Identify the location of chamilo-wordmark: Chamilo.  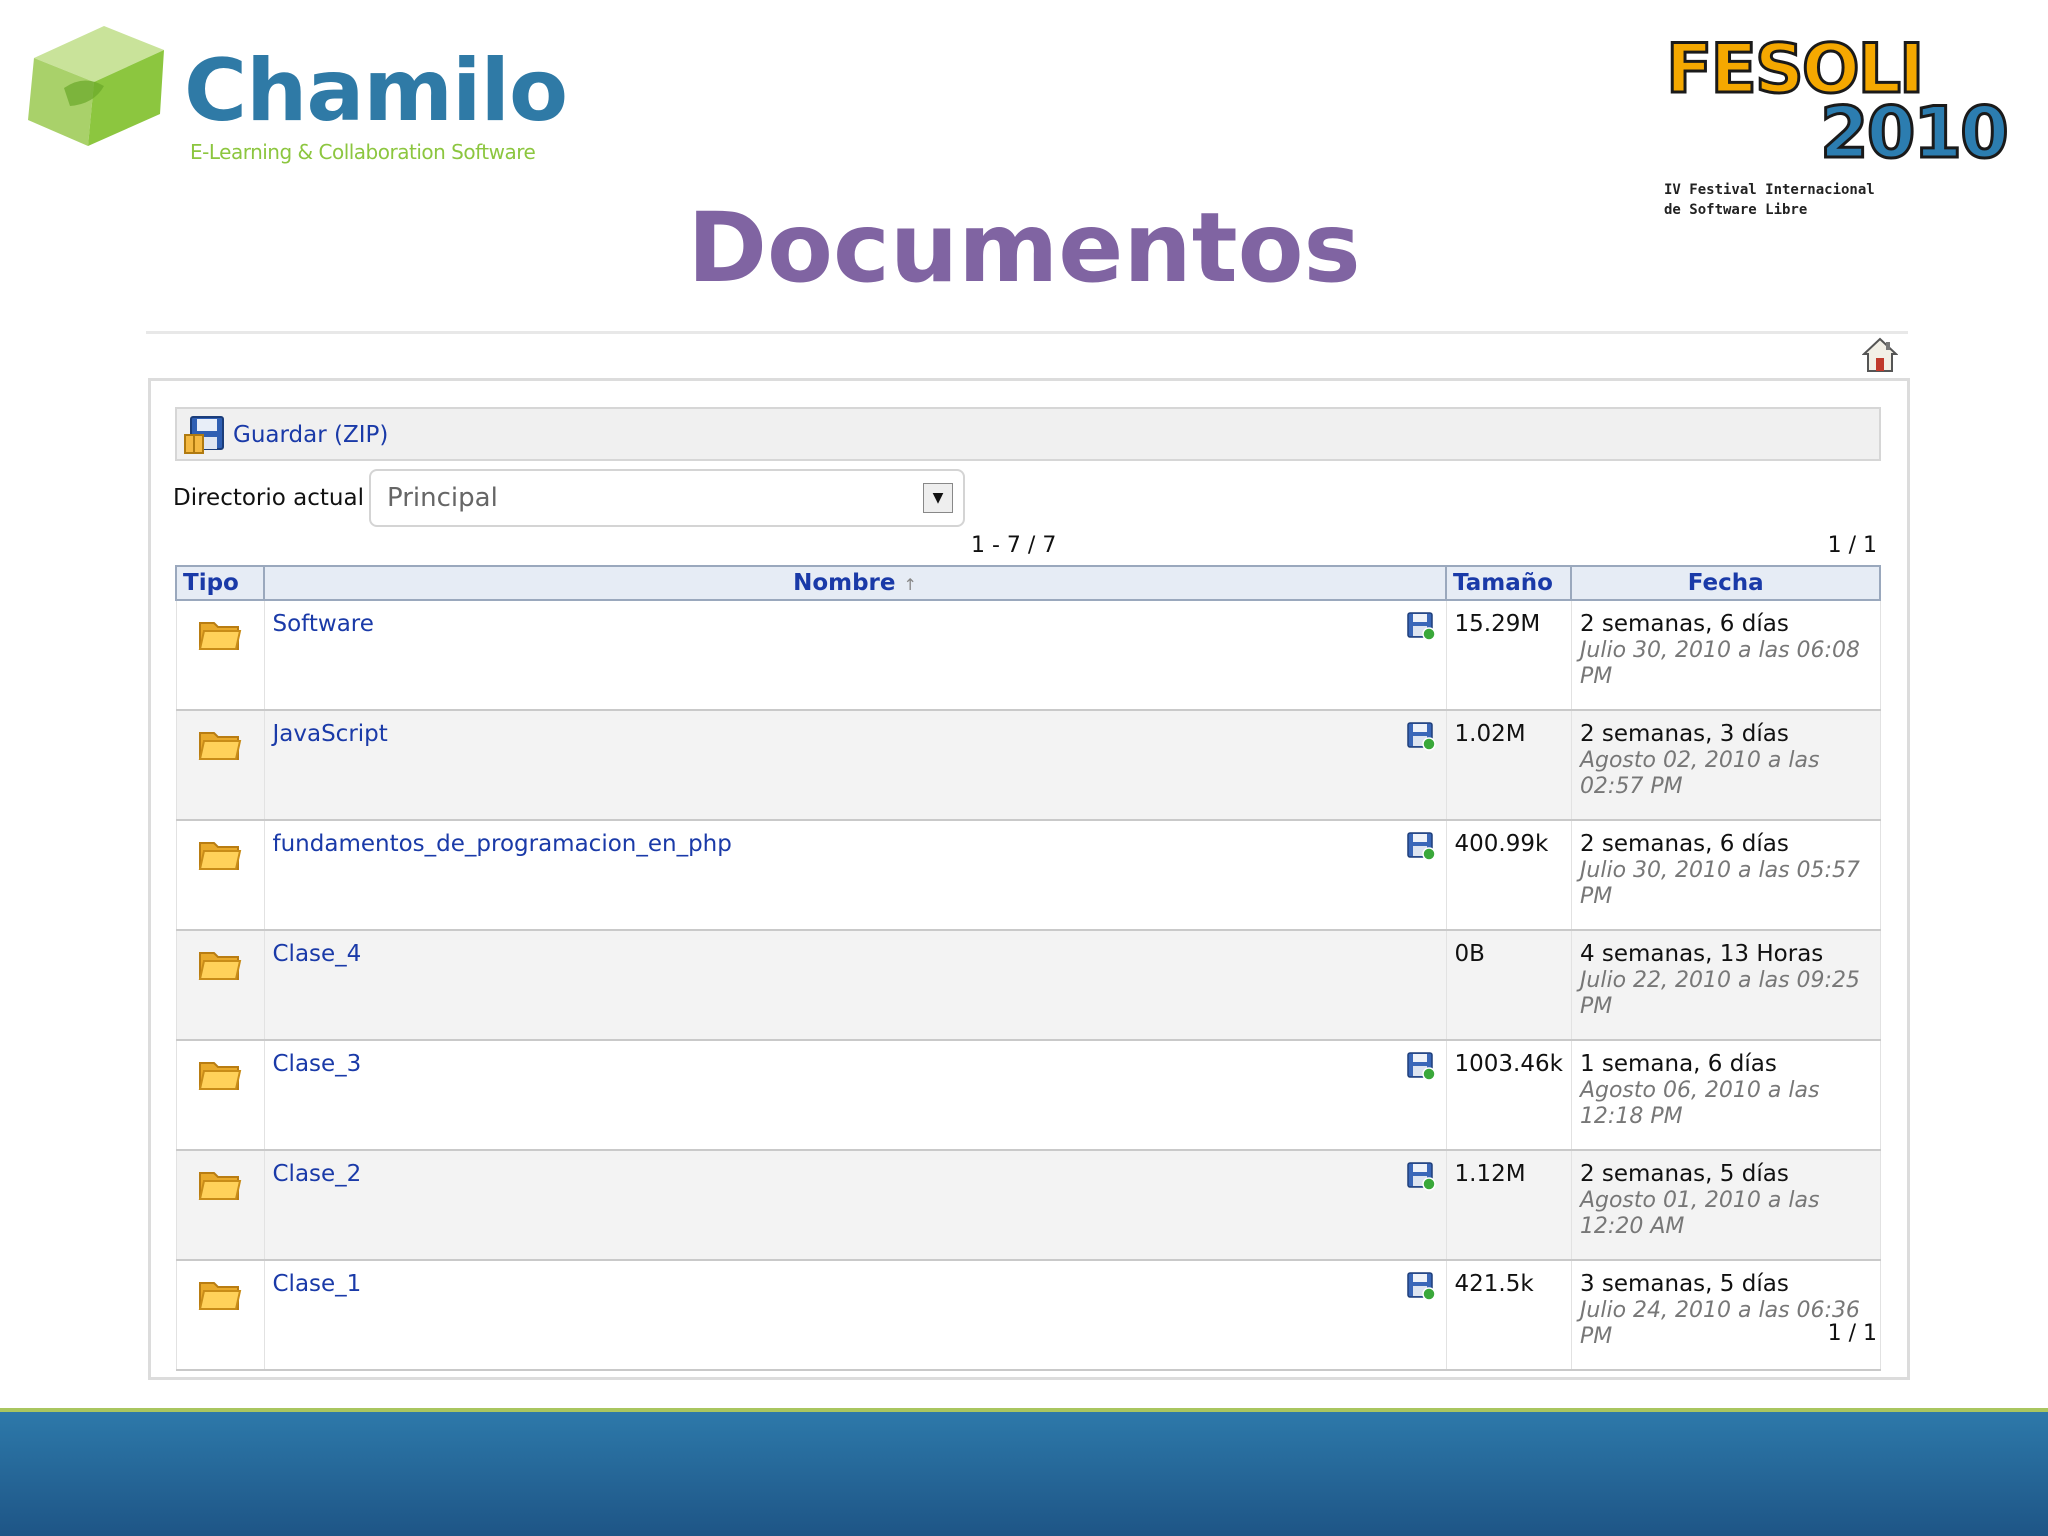
(376, 91).